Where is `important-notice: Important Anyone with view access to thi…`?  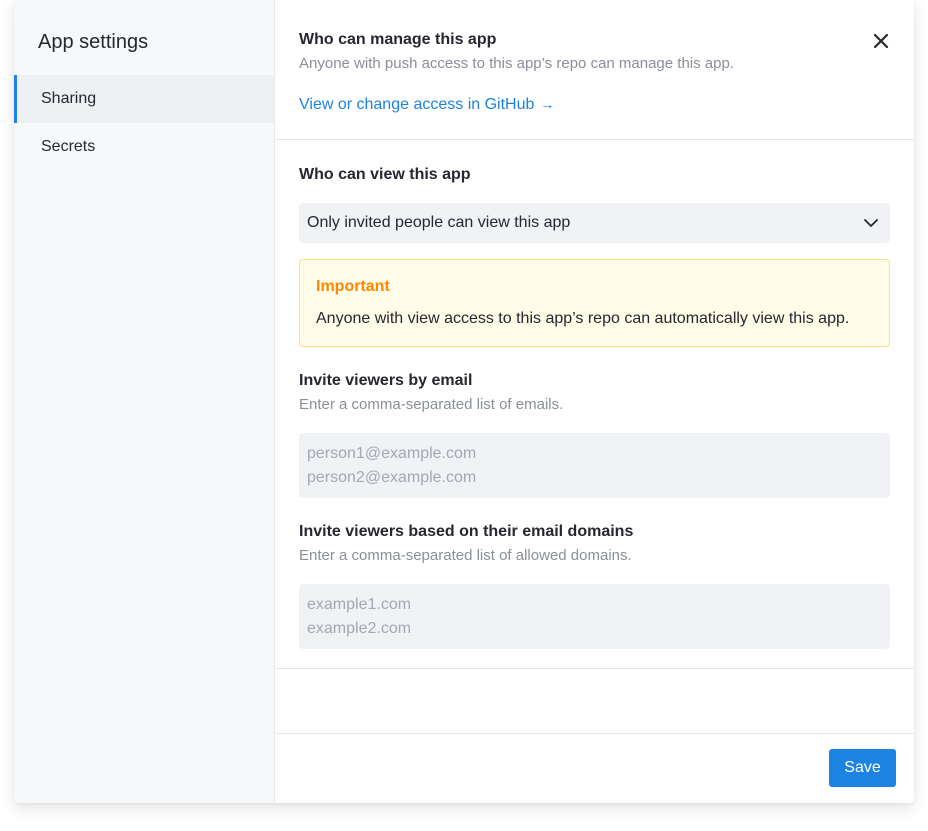 important-notice: Important Anyone with view access to thi… is located at coordinates (594, 303).